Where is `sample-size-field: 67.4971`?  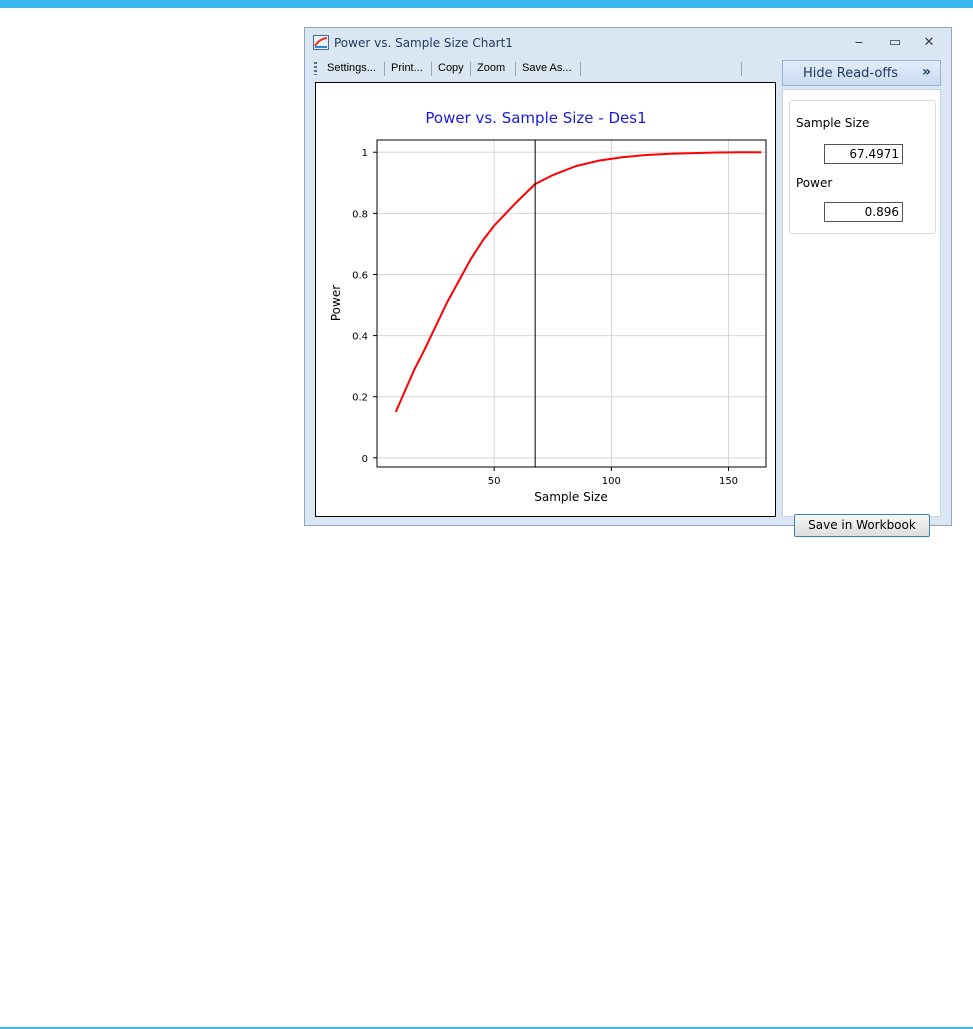
sample-size-field: 67.4971 is located at coordinates (863, 154).